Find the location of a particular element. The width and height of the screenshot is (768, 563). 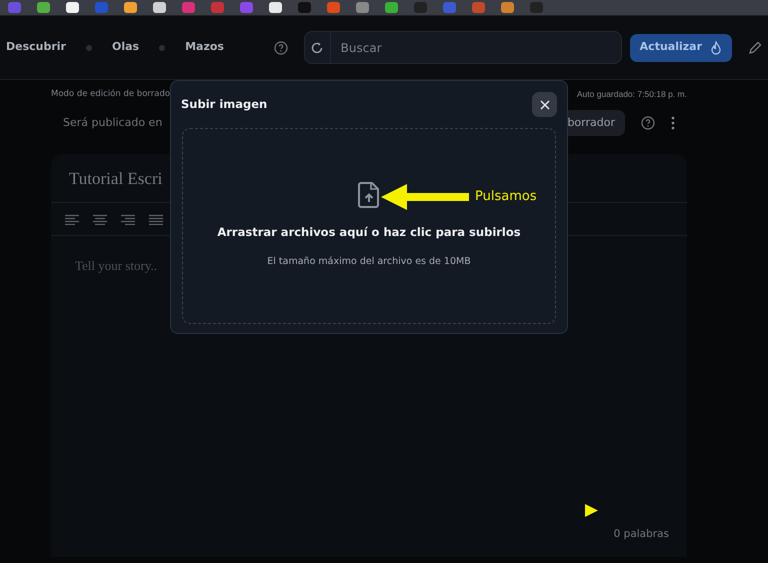

annotation-text: Pulsamos is located at coordinates (506, 197).